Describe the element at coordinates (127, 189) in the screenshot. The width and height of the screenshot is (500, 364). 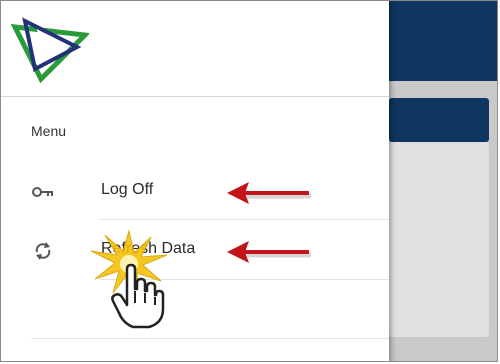
I see `log-off-label: Log Off` at that location.